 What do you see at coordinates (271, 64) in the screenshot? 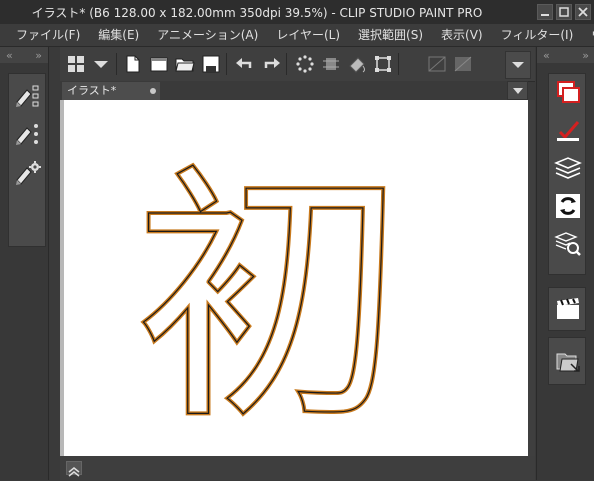
I see `redo-icon` at bounding box center [271, 64].